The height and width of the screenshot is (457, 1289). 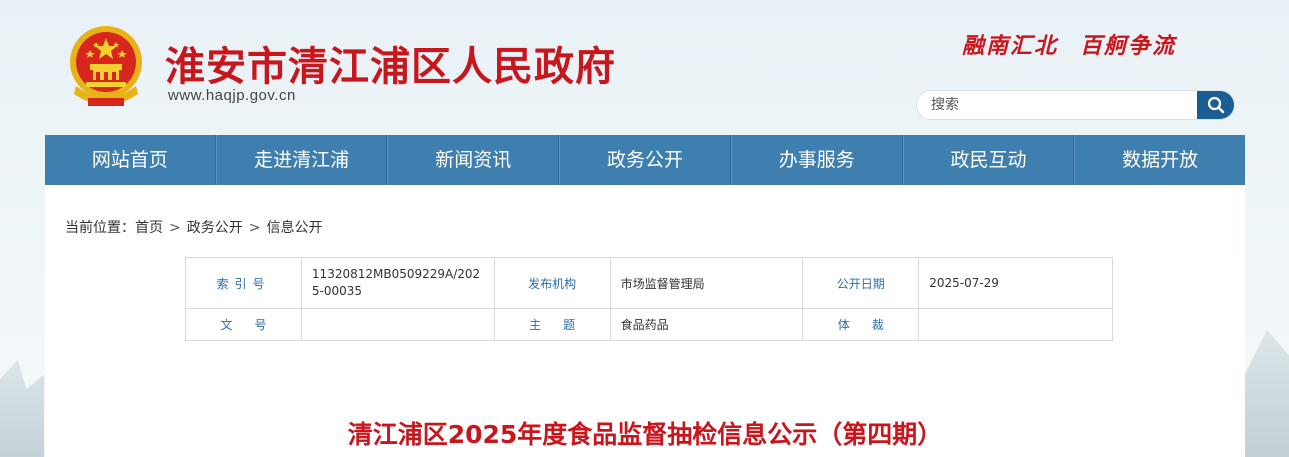 I want to click on topic-value: 食品药品, so click(x=706, y=324).